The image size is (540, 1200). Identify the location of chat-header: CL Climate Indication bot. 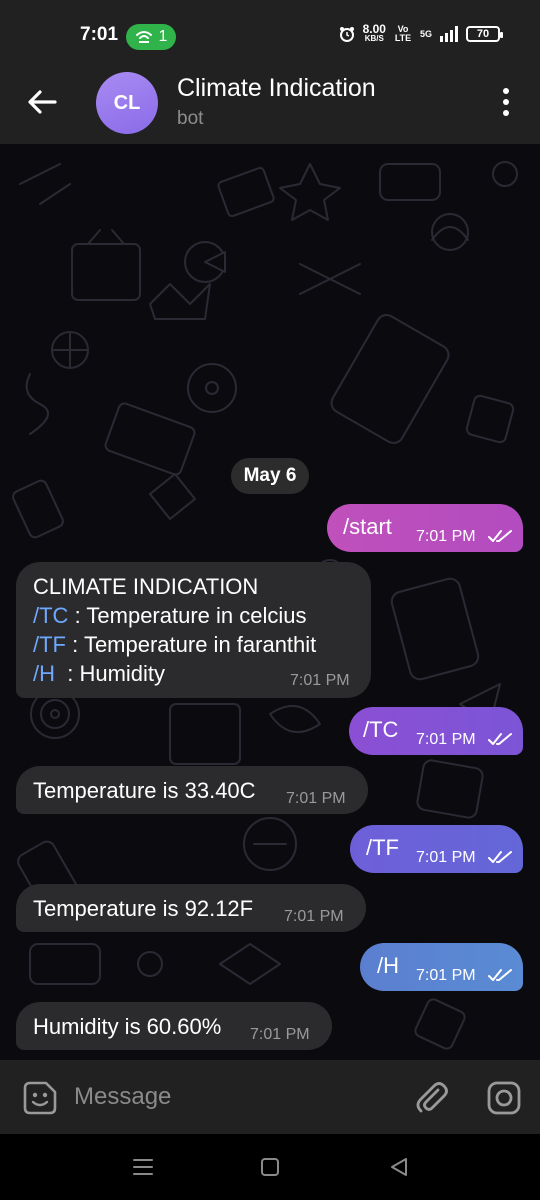
(270, 102).